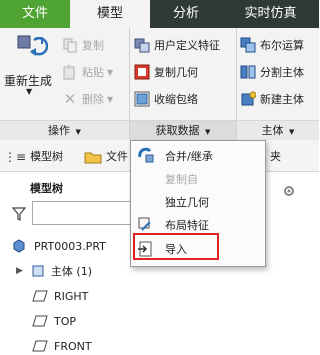 The image size is (320, 355). What do you see at coordinates (35, 14) in the screenshot?
I see `tab-file: 文件` at bounding box center [35, 14].